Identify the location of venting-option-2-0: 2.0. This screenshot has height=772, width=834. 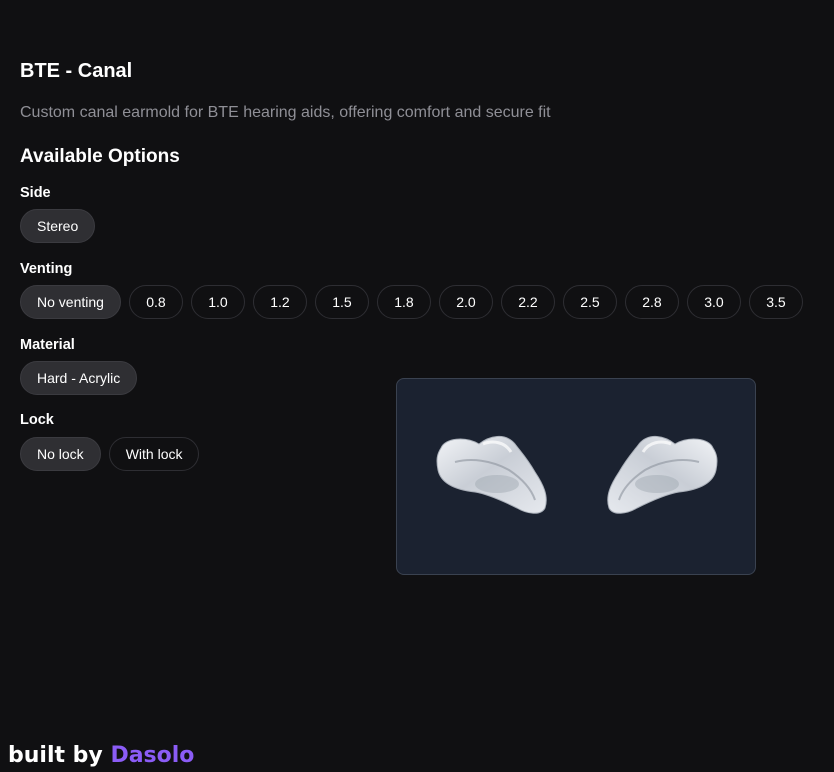
(465, 302).